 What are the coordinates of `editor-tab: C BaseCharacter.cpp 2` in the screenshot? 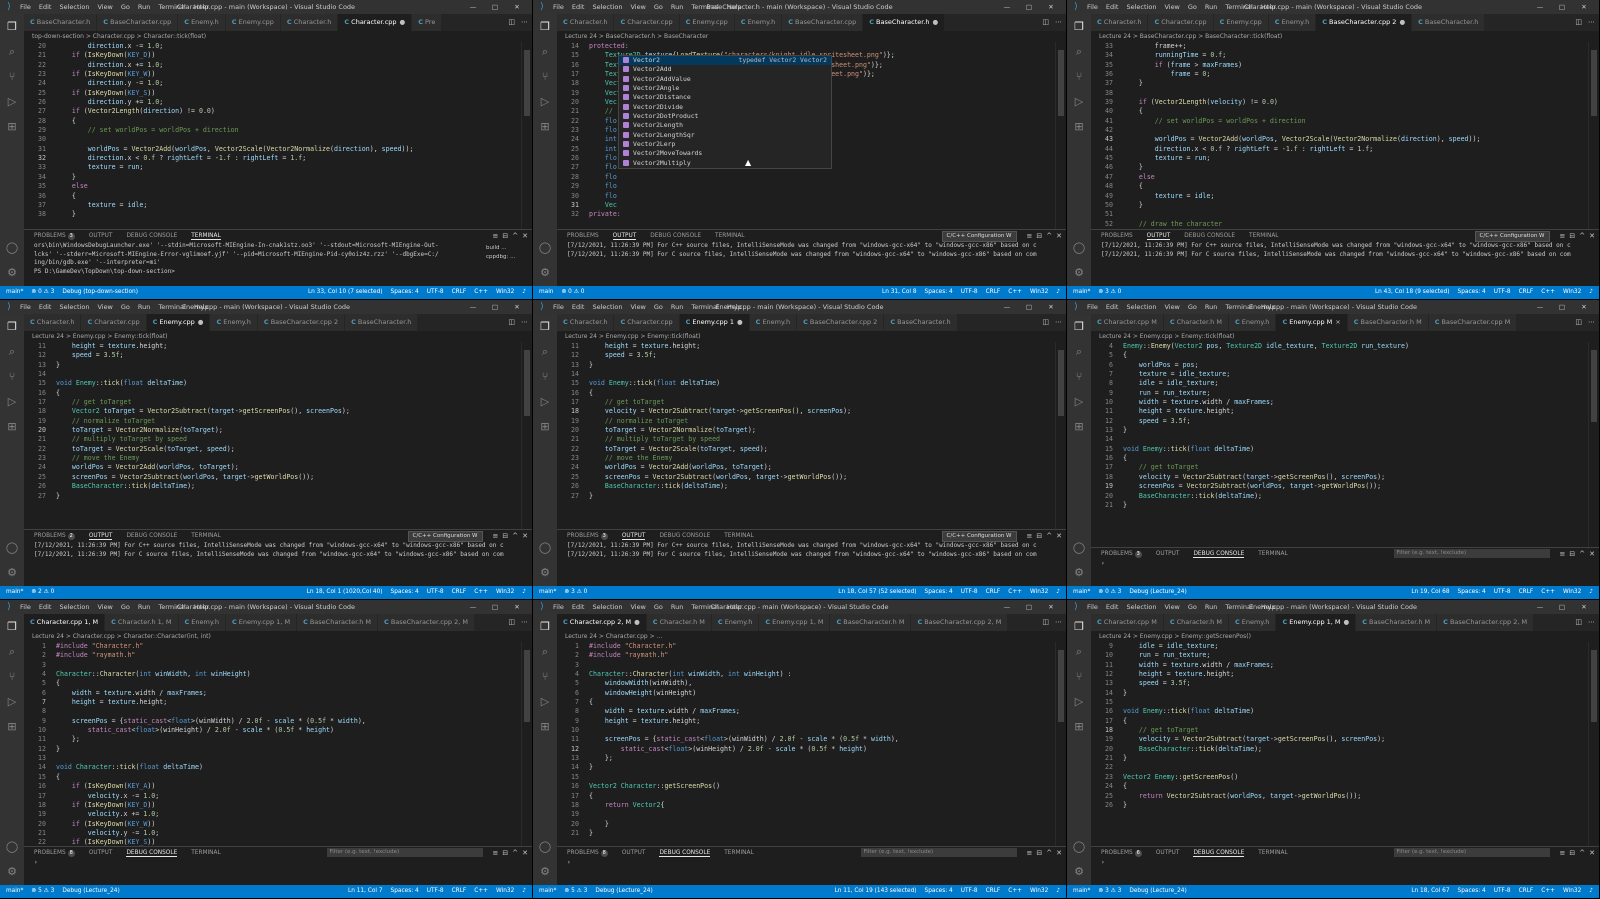 It's located at (301, 322).